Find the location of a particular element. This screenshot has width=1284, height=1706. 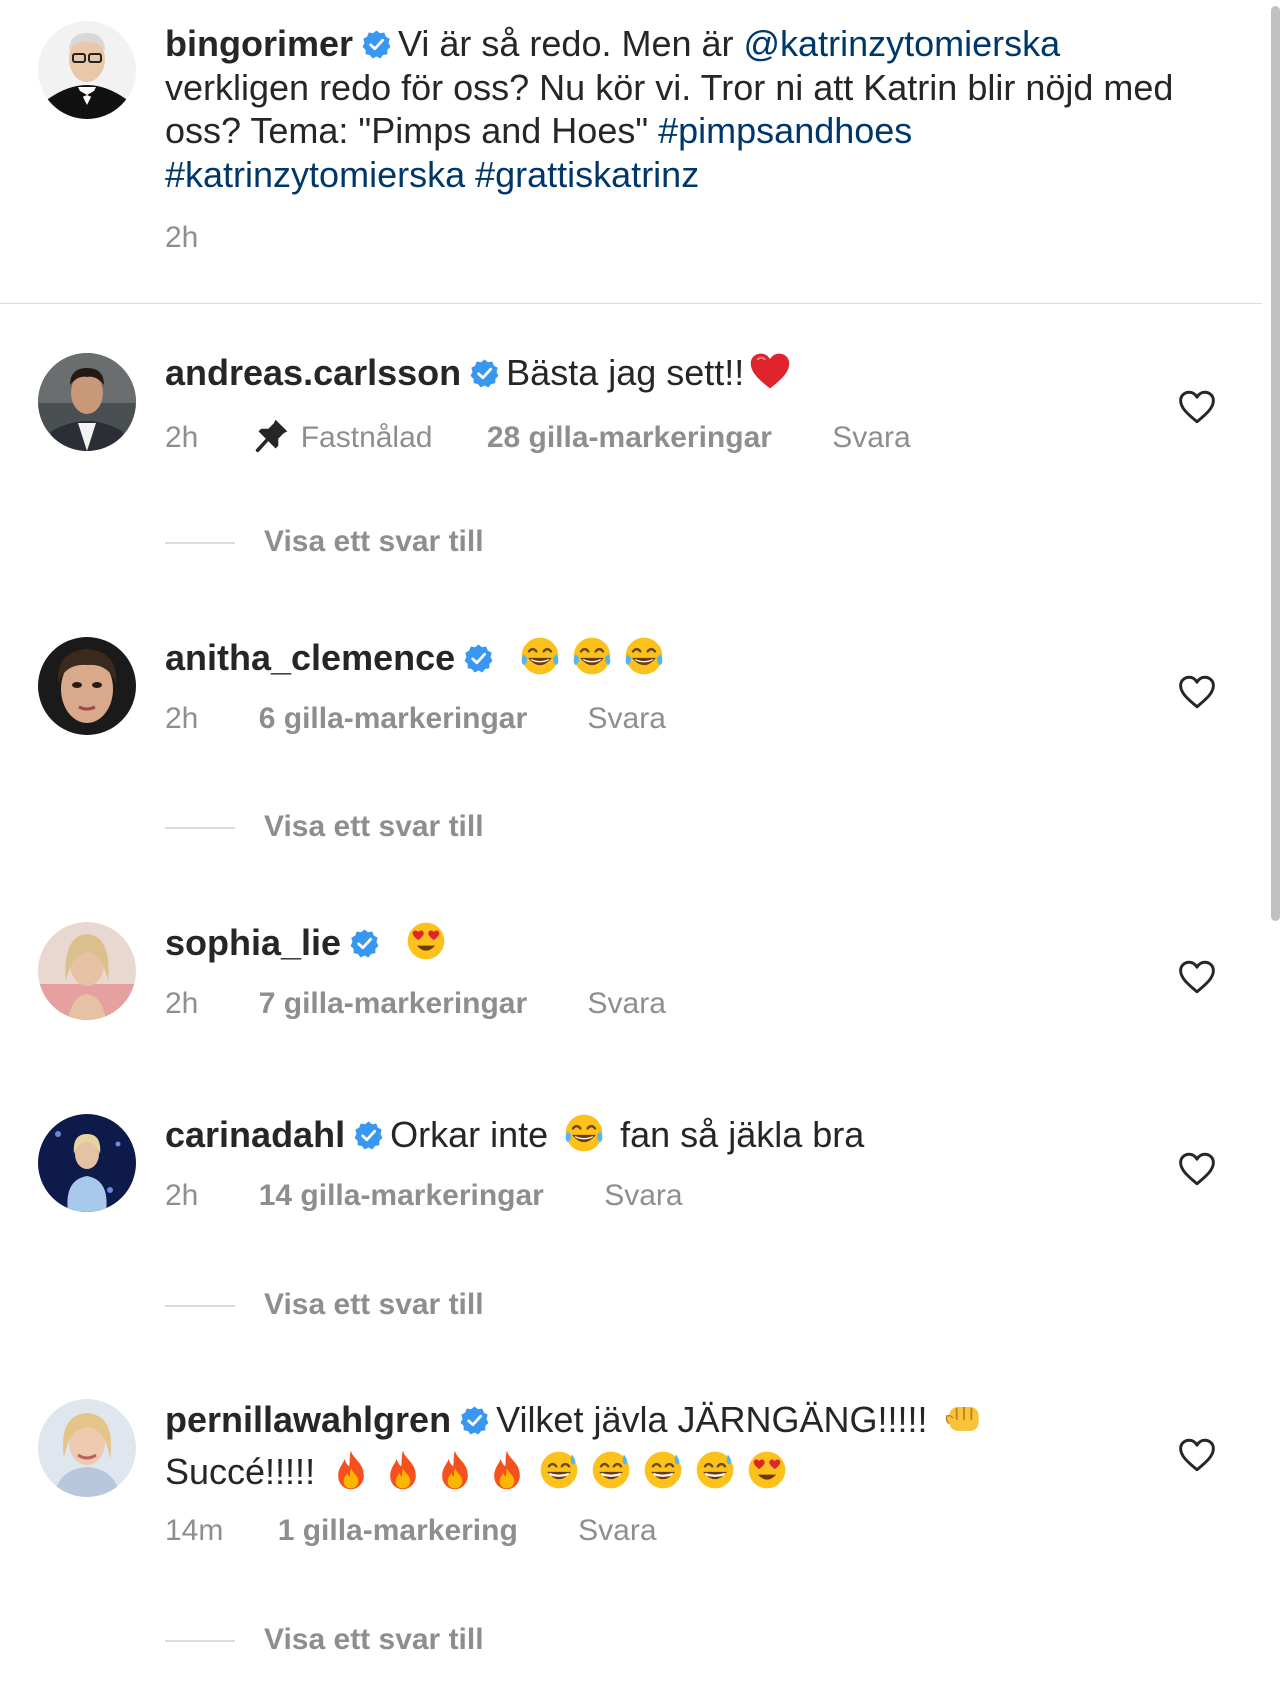

comment-username: pernillawahlgren is located at coordinates (308, 1419).